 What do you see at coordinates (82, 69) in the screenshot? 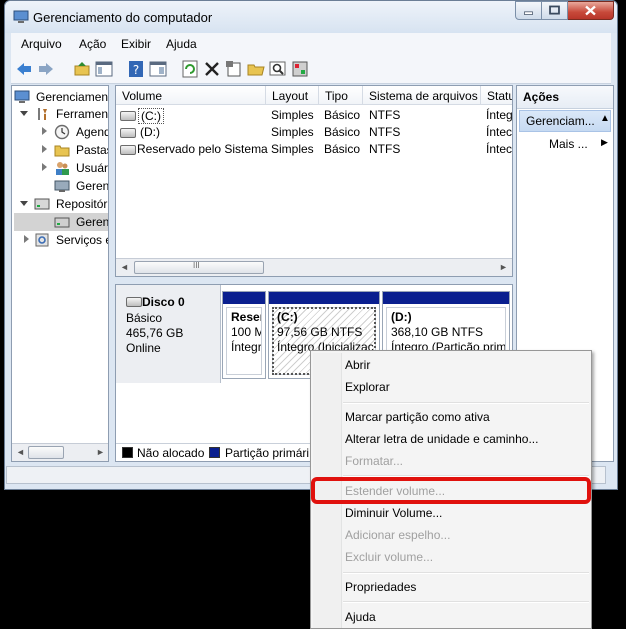
I see `up-folder-icon` at bounding box center [82, 69].